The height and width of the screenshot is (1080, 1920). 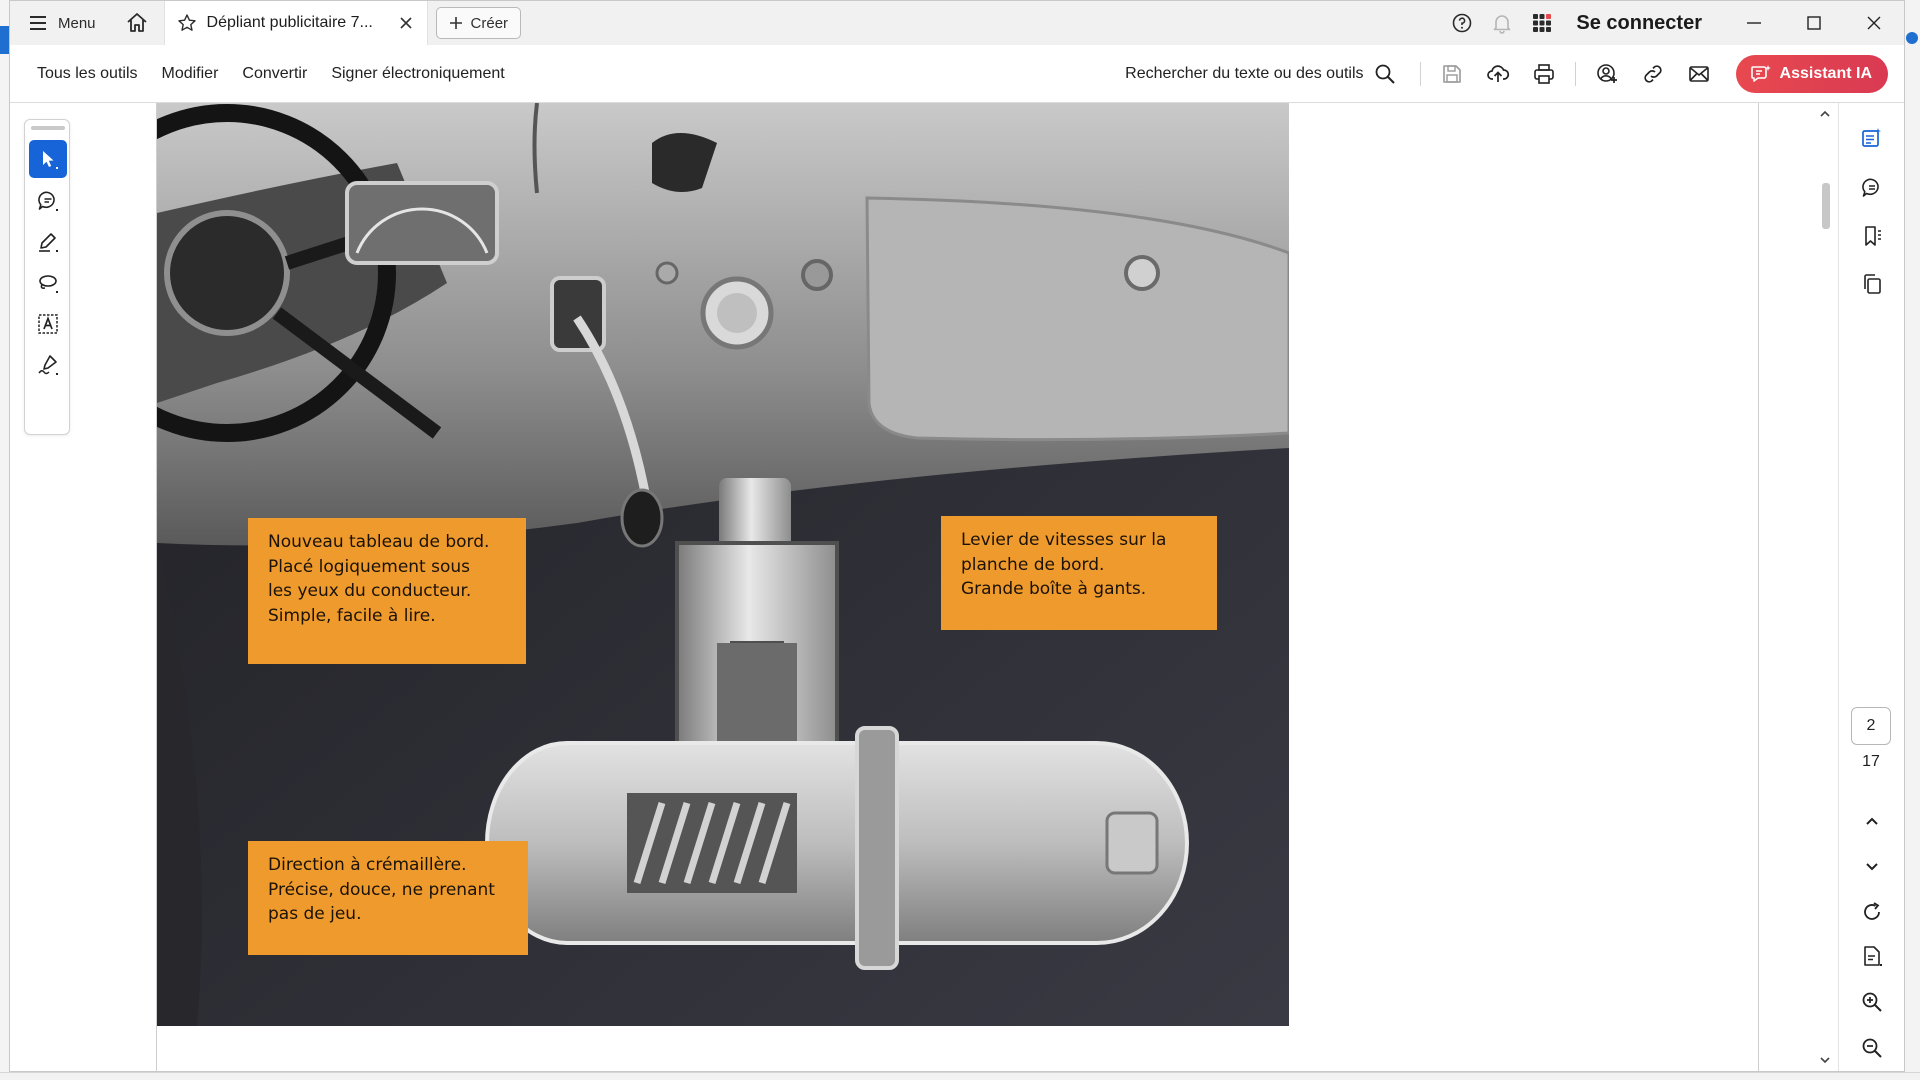 I want to click on pen-icon, so click(x=48, y=242).